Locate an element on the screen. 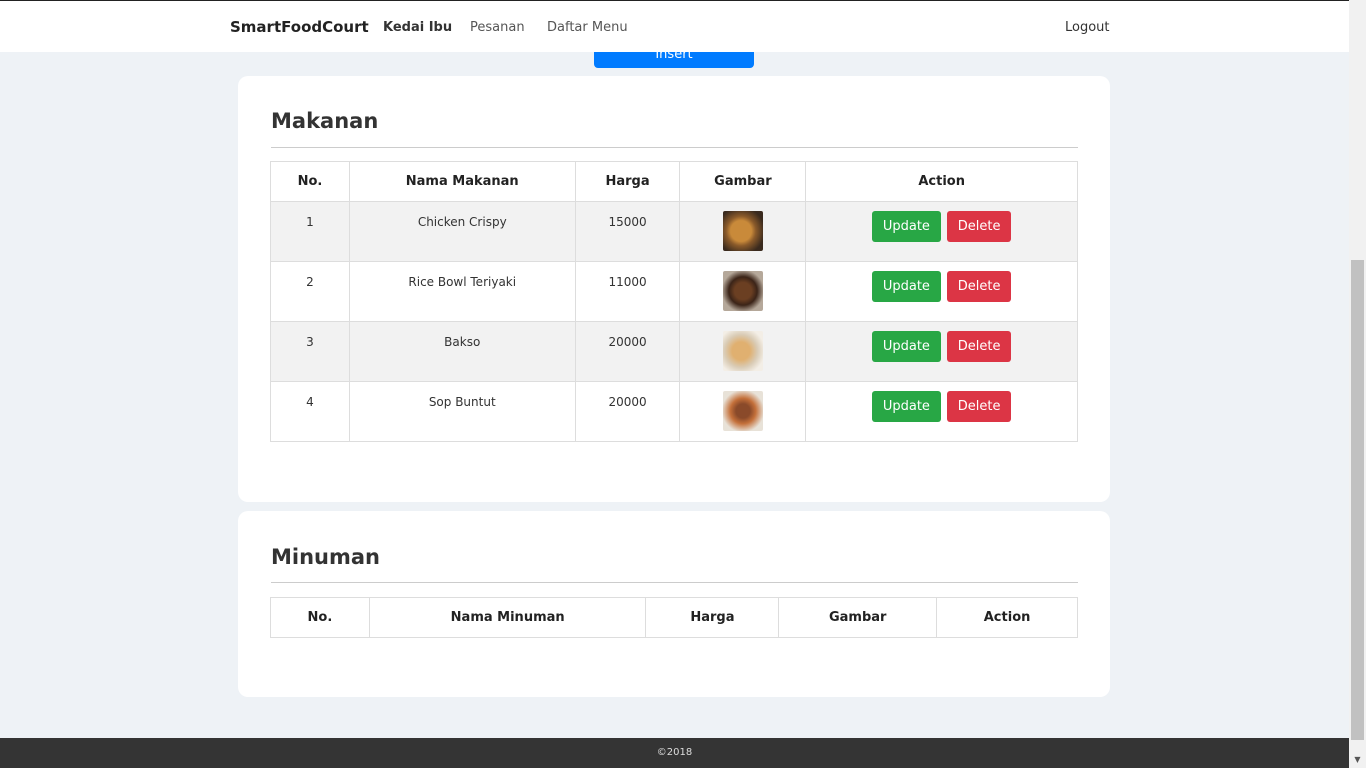  table-row: 1 Chicken Crispy 15000 Update Delete is located at coordinates (674, 231).